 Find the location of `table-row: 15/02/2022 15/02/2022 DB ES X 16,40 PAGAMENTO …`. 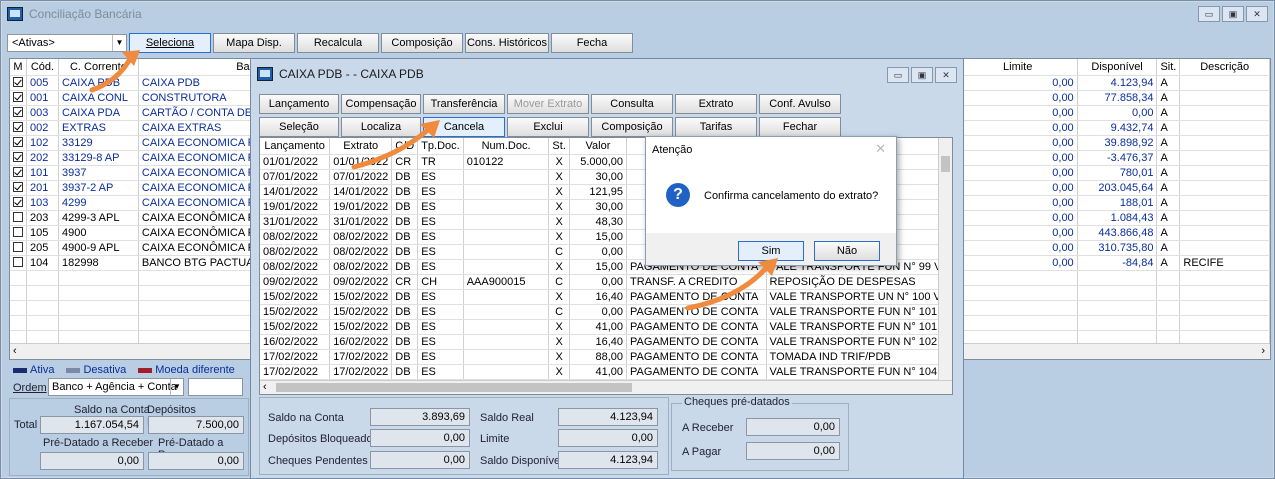

table-row: 15/02/2022 15/02/2022 DB ES X 16,40 PAGAMENTO … is located at coordinates (606, 297).